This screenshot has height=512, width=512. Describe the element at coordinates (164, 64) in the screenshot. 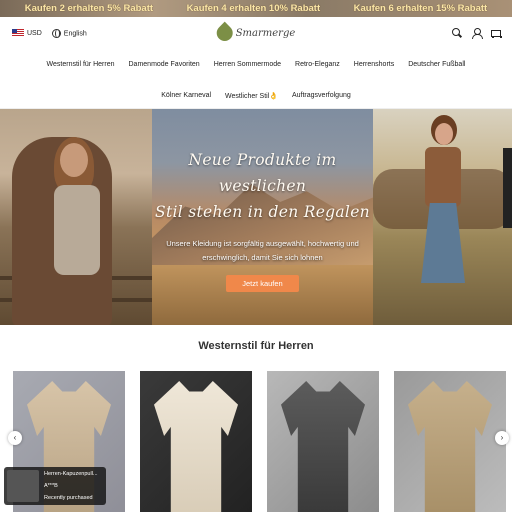

I see `nav-item-damenmode: Damenmode Favoriten` at that location.